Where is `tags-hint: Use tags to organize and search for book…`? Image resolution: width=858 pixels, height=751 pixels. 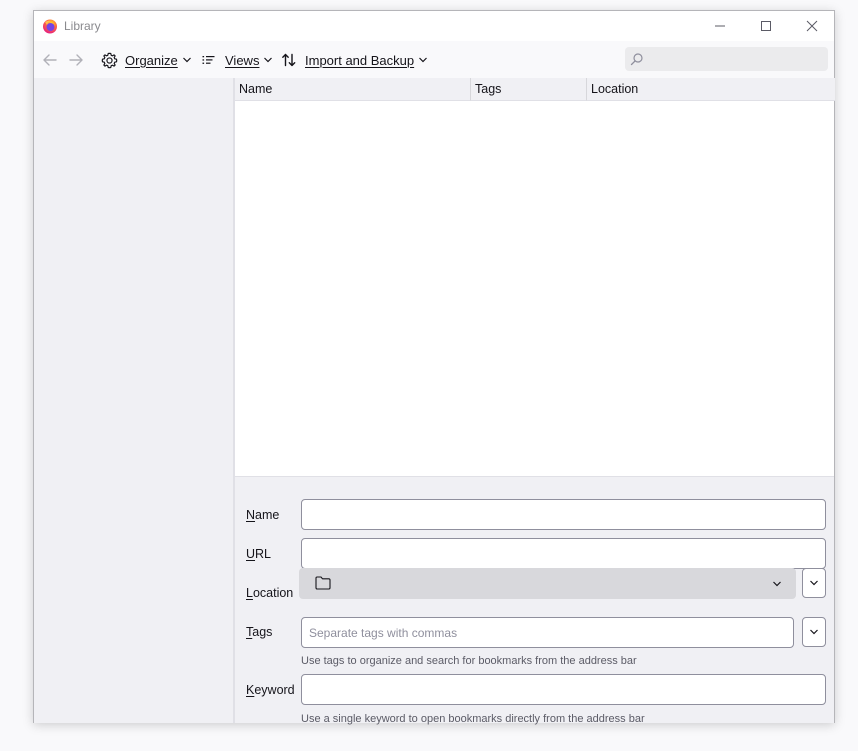
tags-hint: Use tags to organize and search for book… is located at coordinates (469, 661).